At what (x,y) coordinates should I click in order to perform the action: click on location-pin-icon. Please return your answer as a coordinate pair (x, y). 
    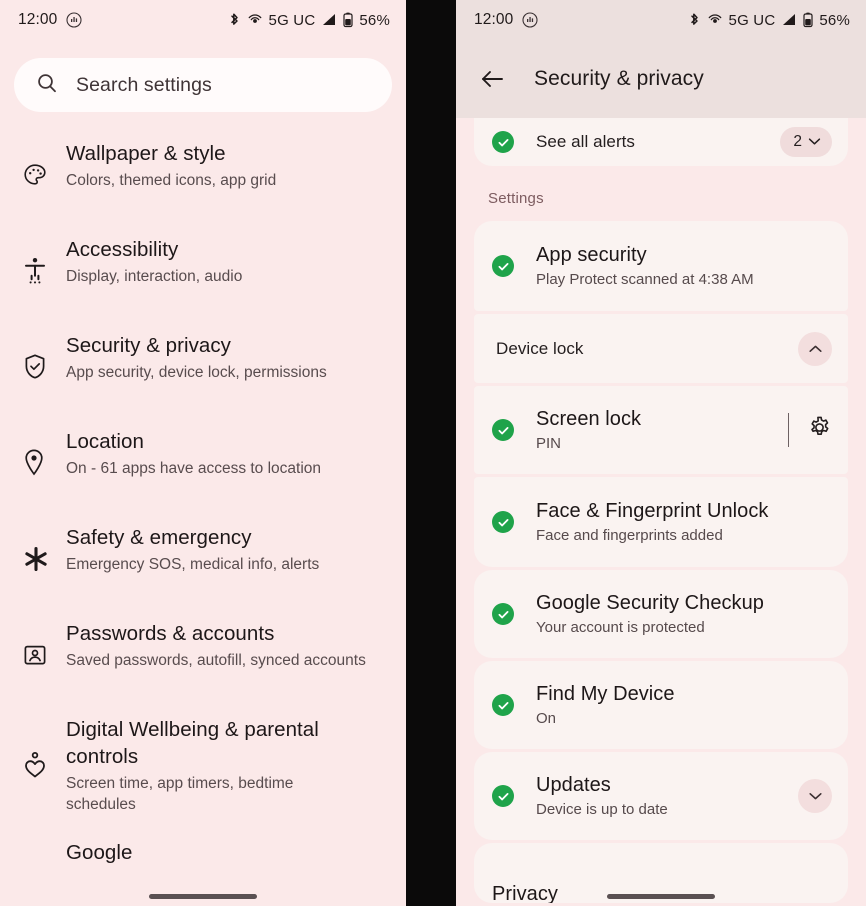
    Looking at the image, I should click on (44, 463).